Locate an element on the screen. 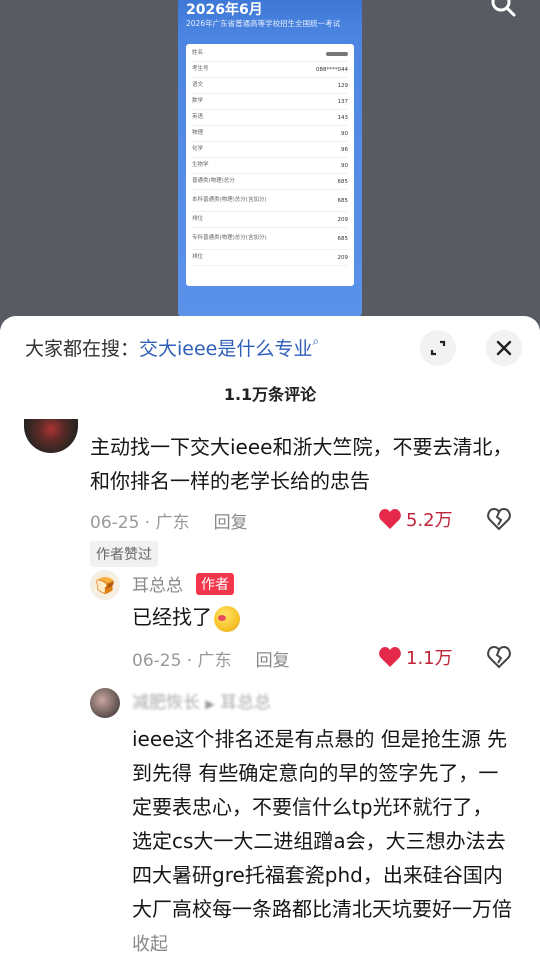 This screenshot has height=968, width=540. trending-search: 大家都在搜：交大ieee是什么专业⌕ is located at coordinates (172, 347).